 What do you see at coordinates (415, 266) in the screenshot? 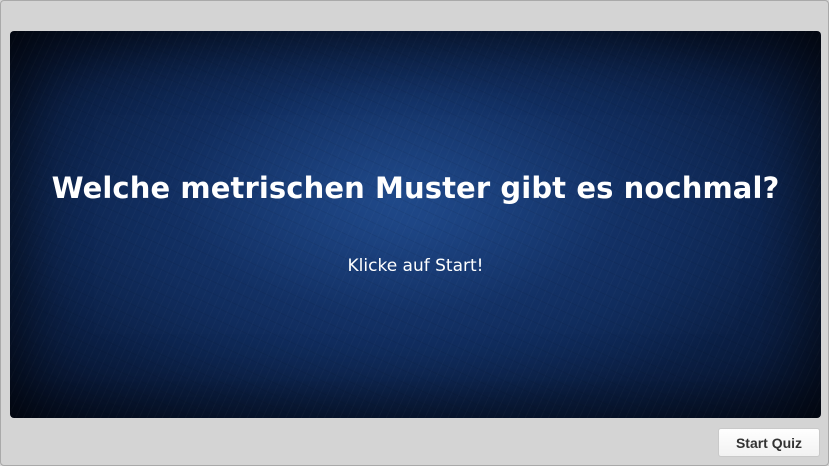
I see `slide-subtitle: Klicke auf Start!` at bounding box center [415, 266].